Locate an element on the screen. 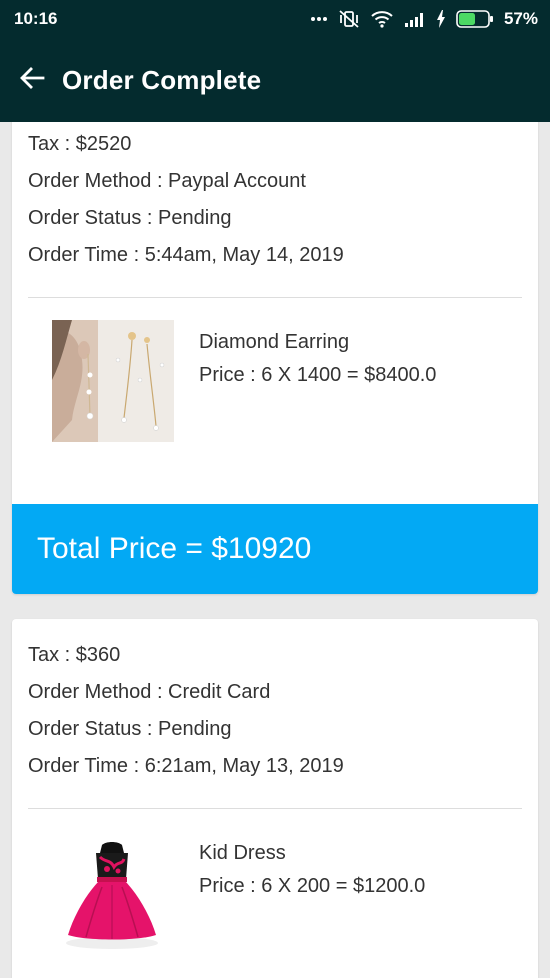 This screenshot has width=550, height=978. status-icons: 57% is located at coordinates (424, 19).